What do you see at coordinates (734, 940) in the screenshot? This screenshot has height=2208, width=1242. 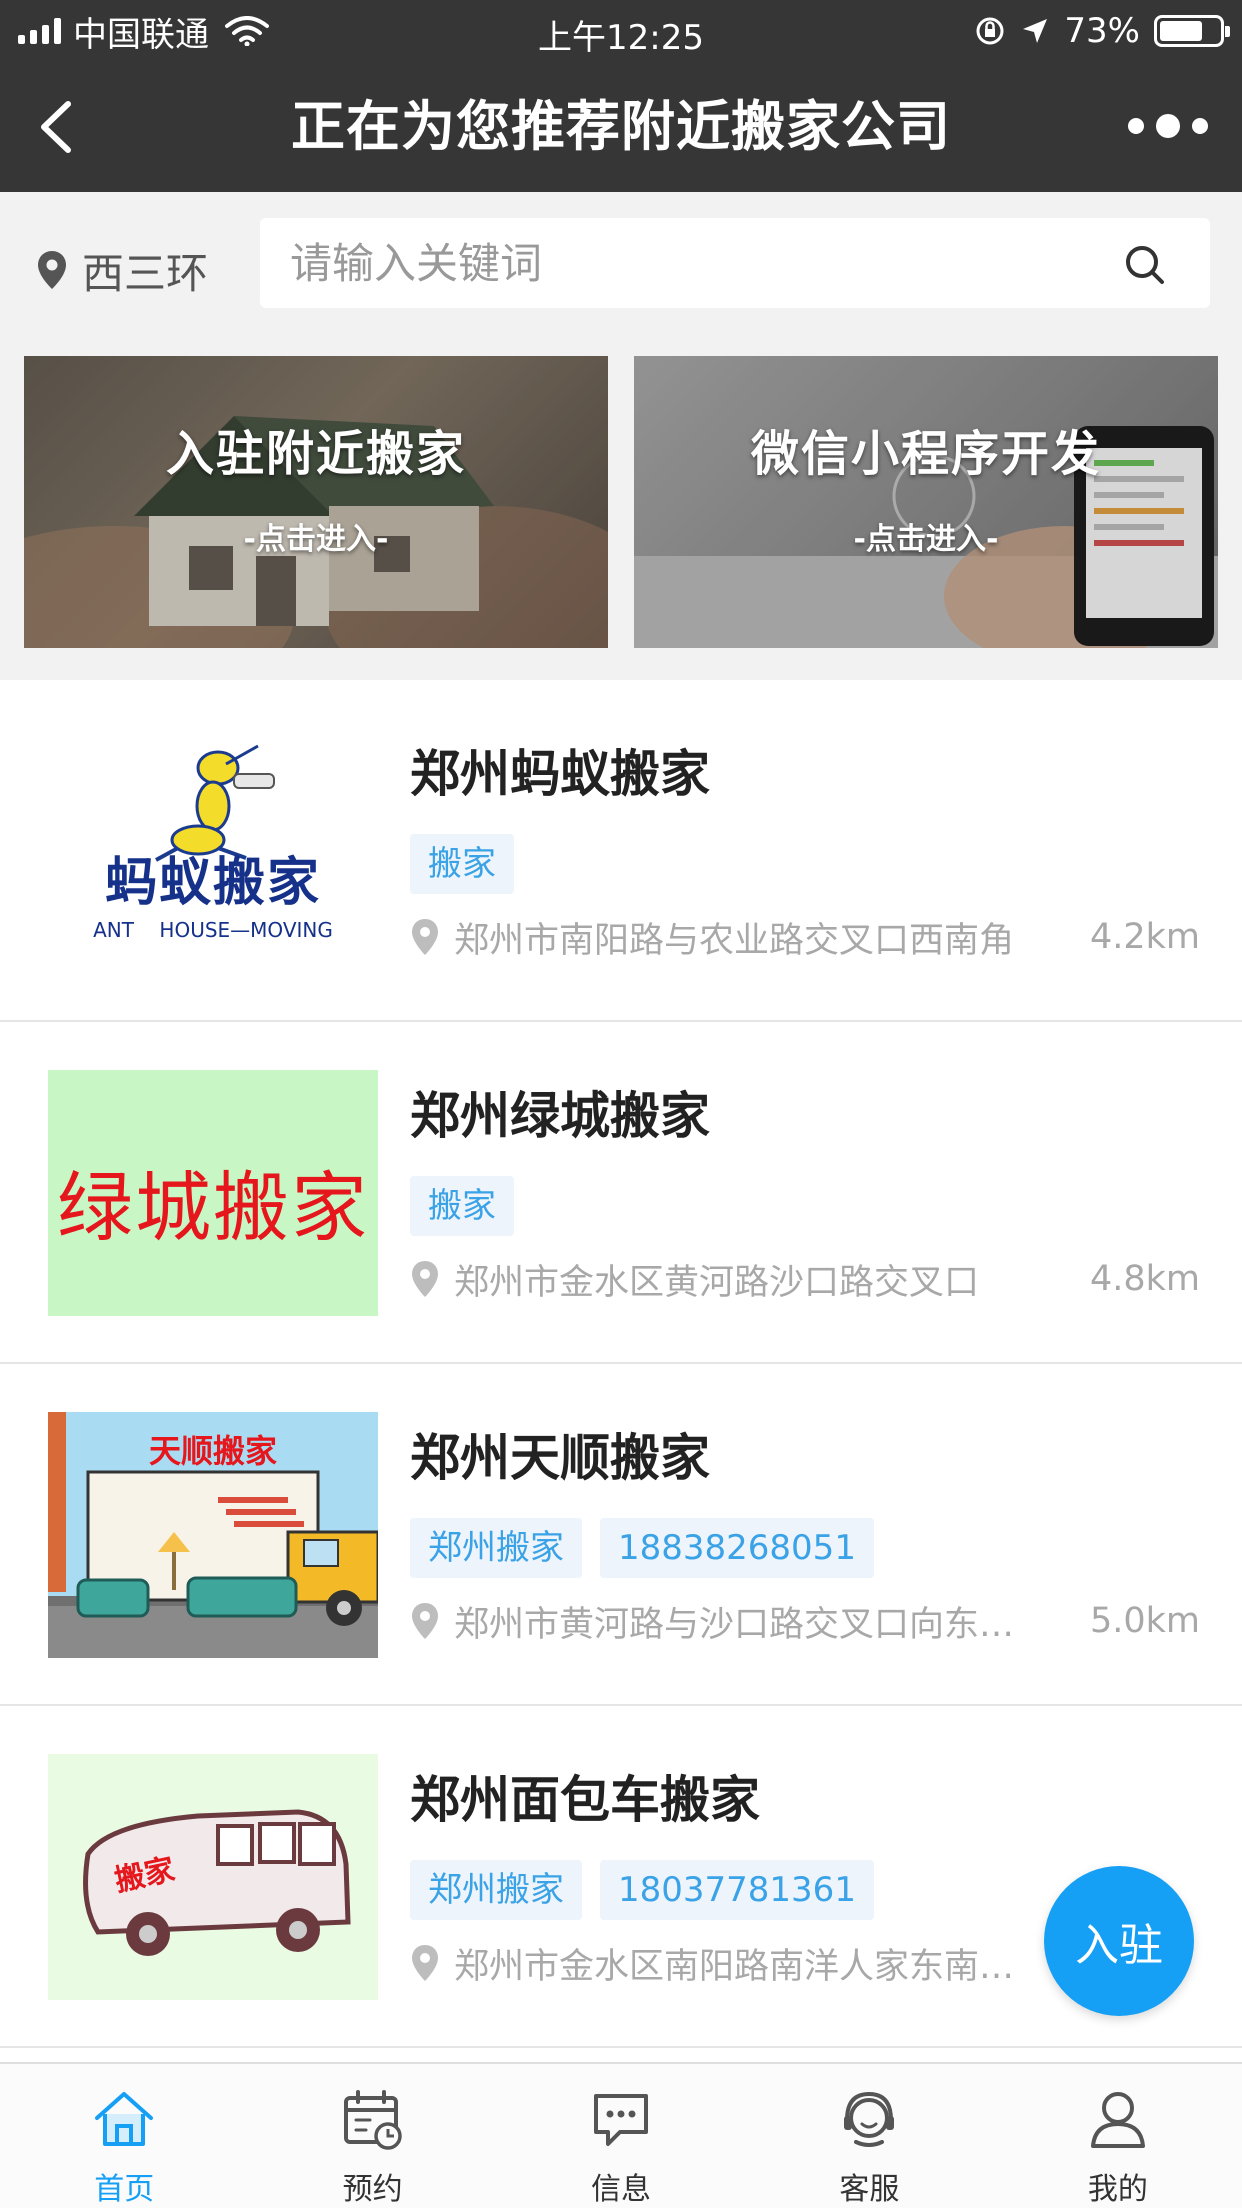 I see `company-address: 郑州市南阳路与农业路交叉口西南角` at bounding box center [734, 940].